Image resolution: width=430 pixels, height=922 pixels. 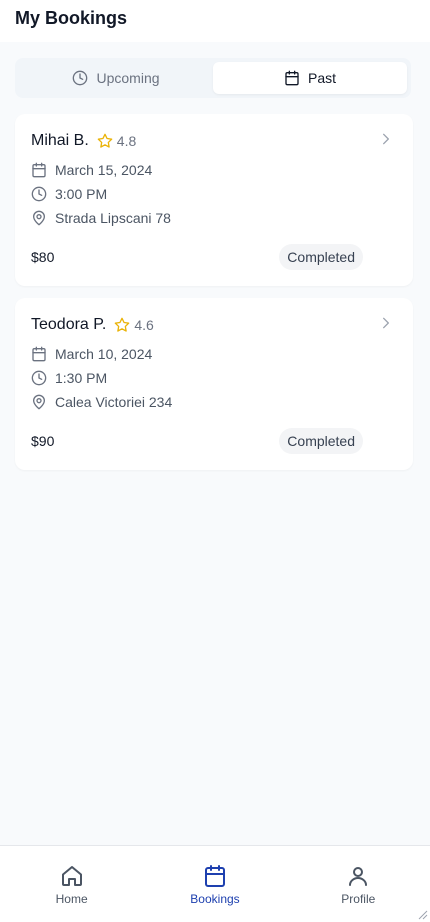 I want to click on header: My Bookings, so click(x=215, y=21).